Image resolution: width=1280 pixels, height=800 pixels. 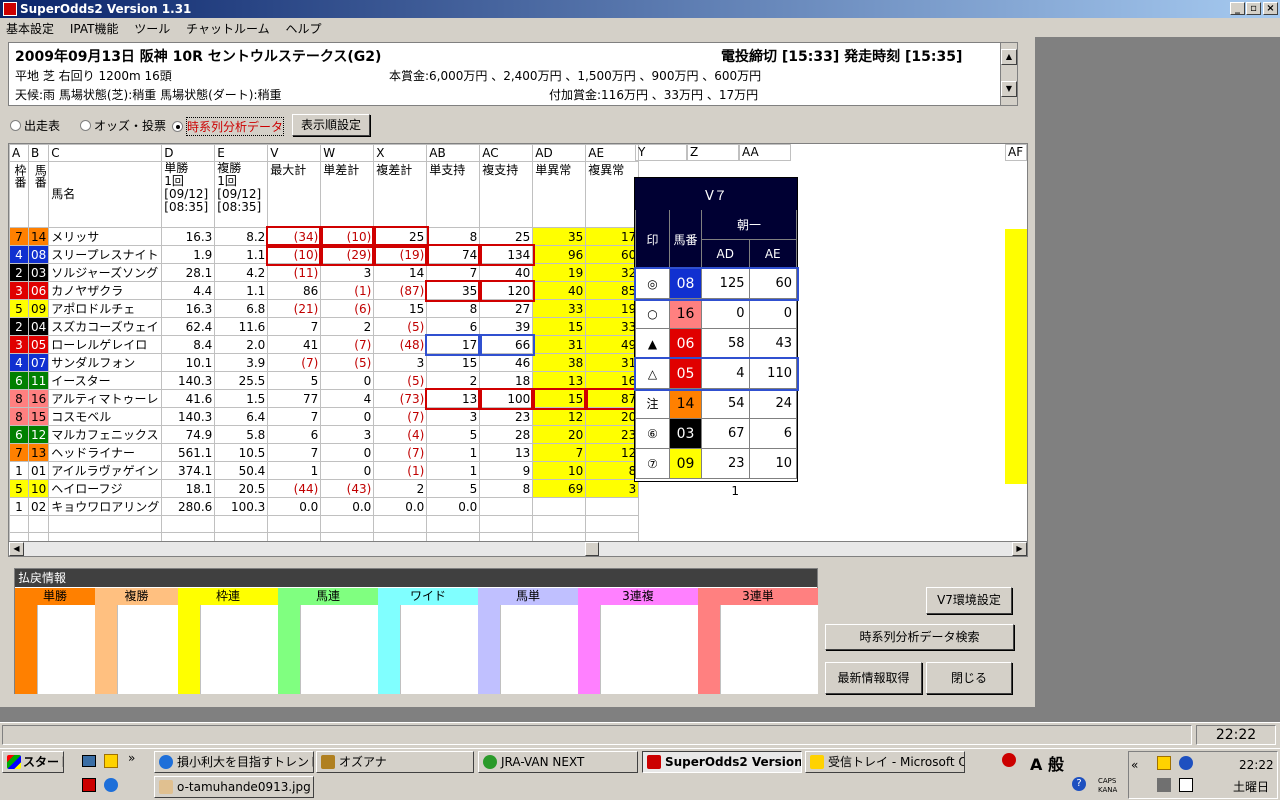 I want to click on minimize-button: _, so click(x=1237, y=8).